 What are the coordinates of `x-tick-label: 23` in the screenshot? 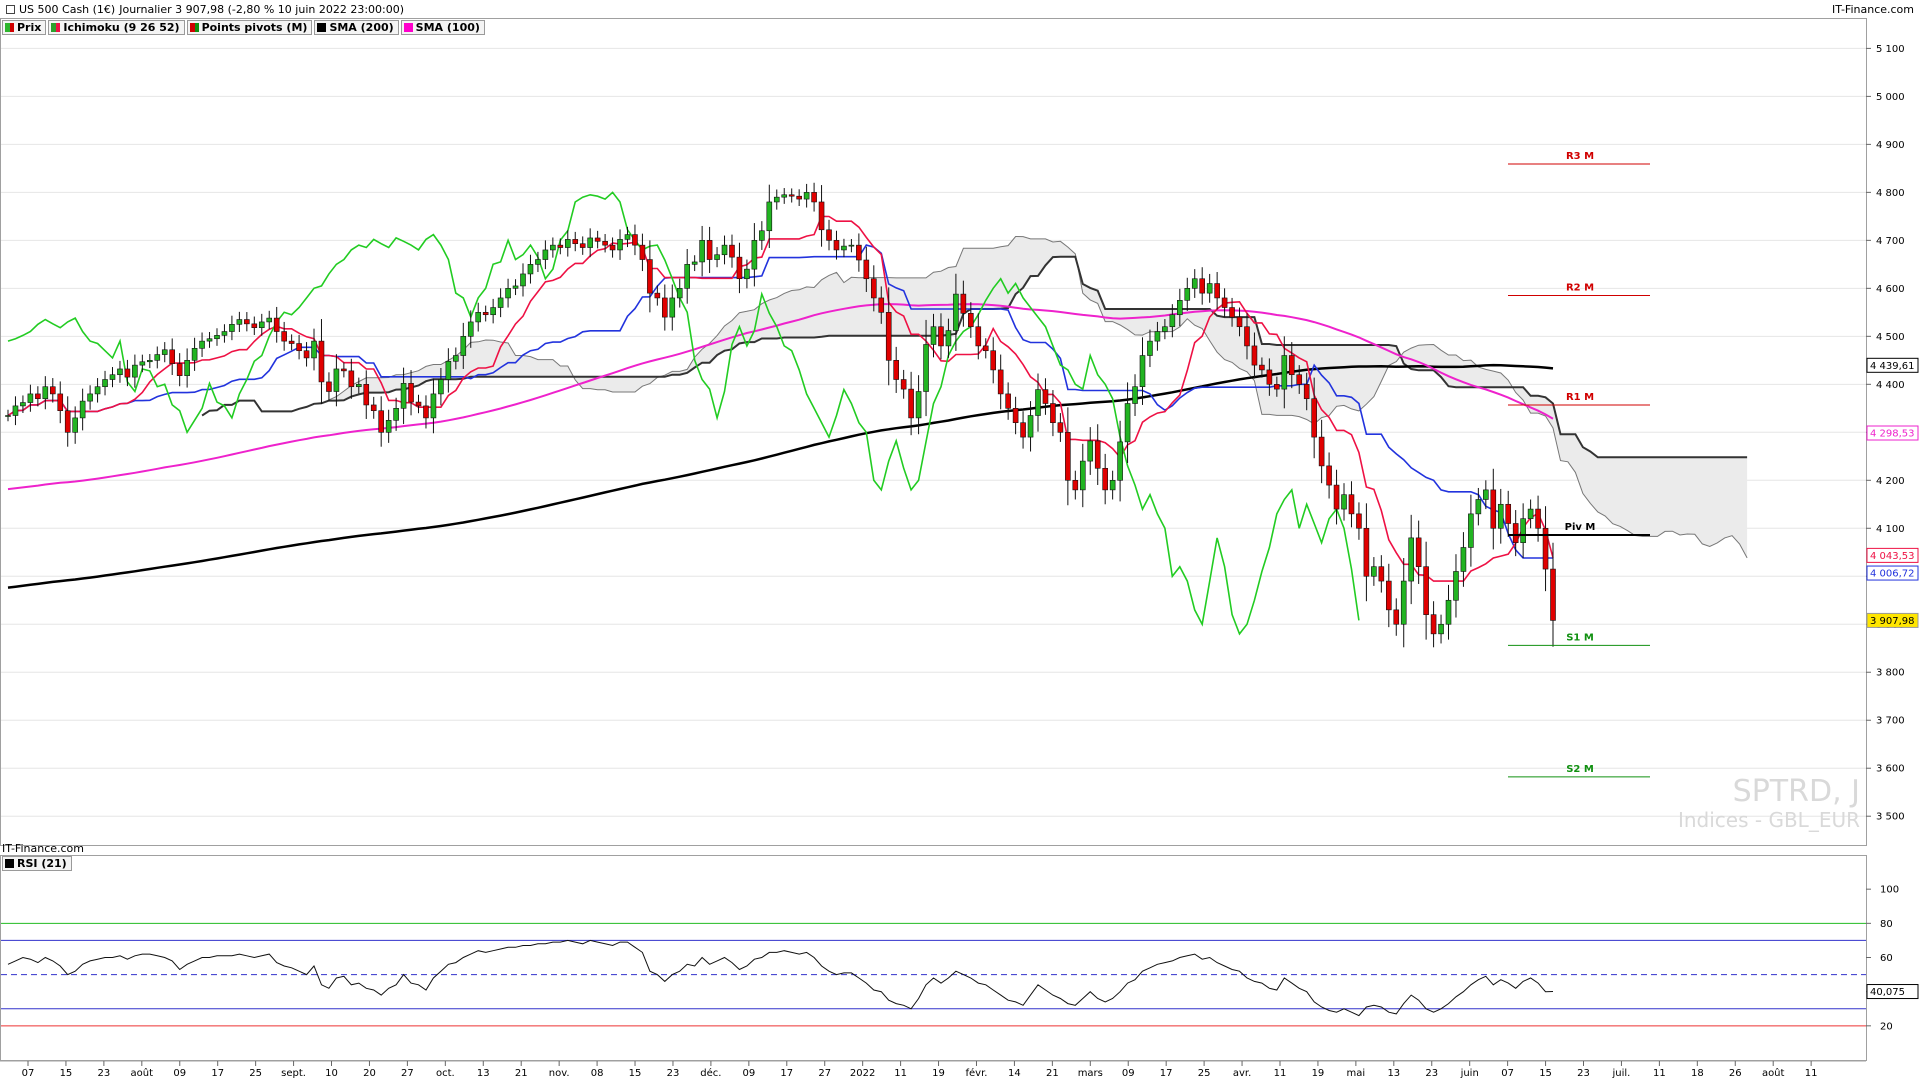 It's located at (1431, 1073).